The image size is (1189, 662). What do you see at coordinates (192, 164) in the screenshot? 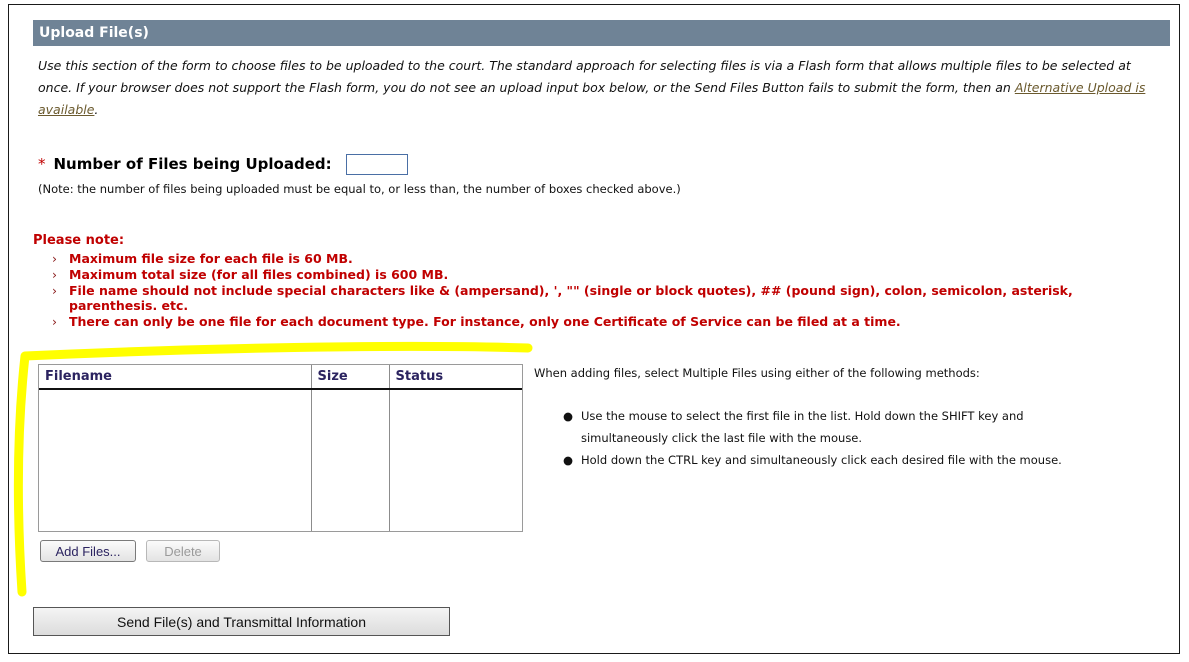
I see `file-count-label: Number of Files being Uploaded:` at bounding box center [192, 164].